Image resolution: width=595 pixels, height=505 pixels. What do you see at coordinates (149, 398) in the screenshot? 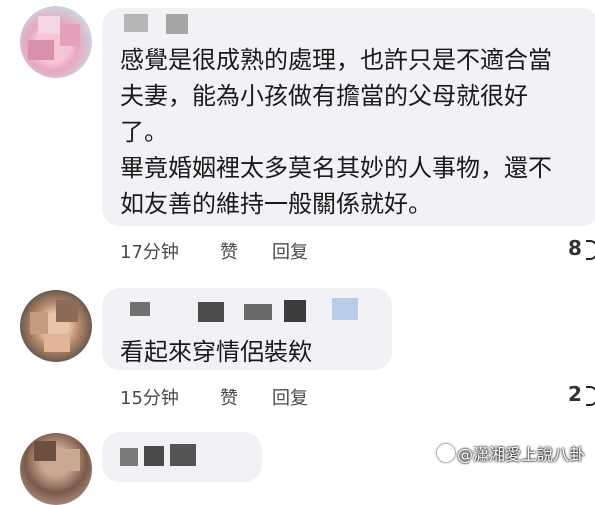
I see `comment-time: 15分钟` at bounding box center [149, 398].